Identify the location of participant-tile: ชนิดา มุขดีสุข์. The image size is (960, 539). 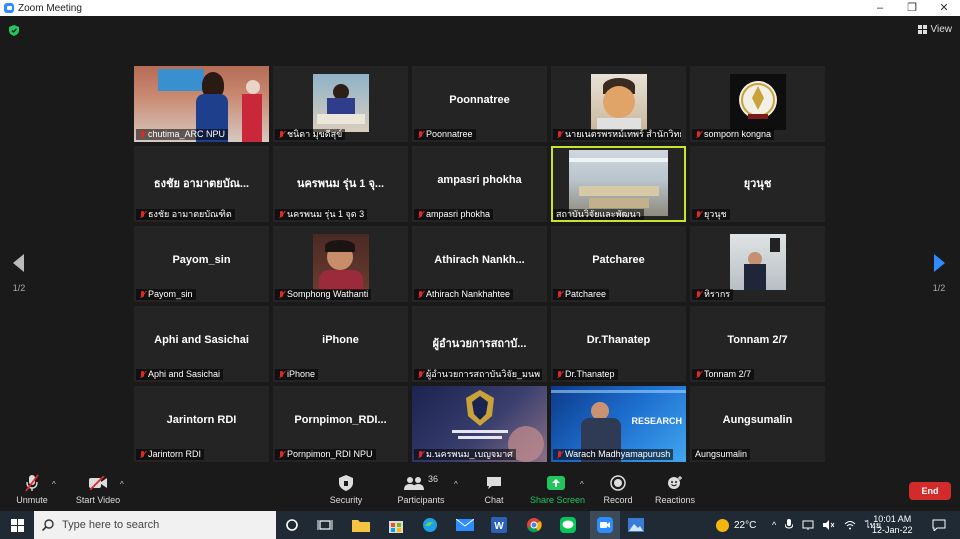
(340, 104).